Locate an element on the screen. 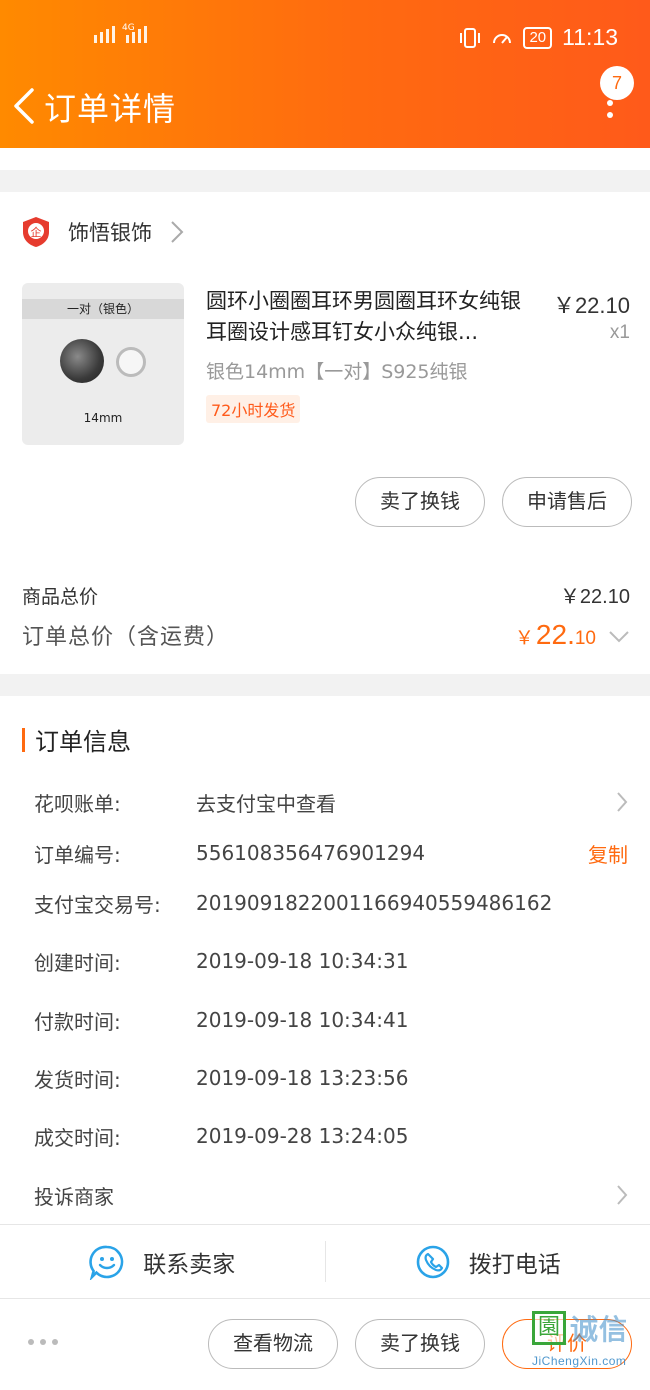 The height and width of the screenshot is (1390, 650). goods-total-value: ￥22.10 is located at coordinates (594, 597).